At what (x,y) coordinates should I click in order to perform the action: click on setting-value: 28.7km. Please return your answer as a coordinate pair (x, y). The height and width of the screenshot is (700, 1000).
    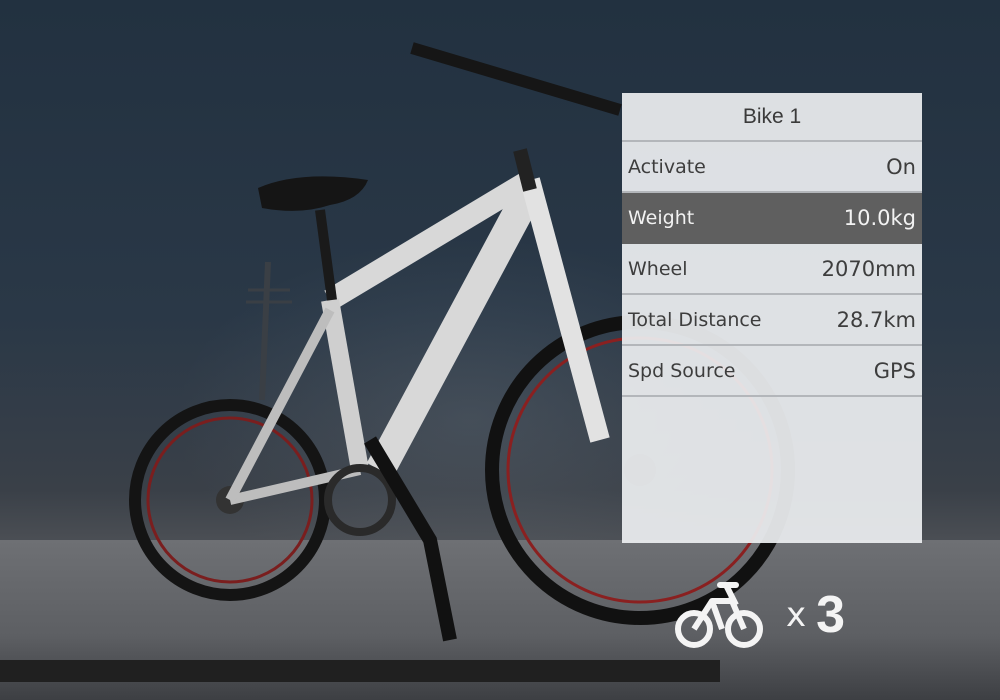
    Looking at the image, I should click on (876, 319).